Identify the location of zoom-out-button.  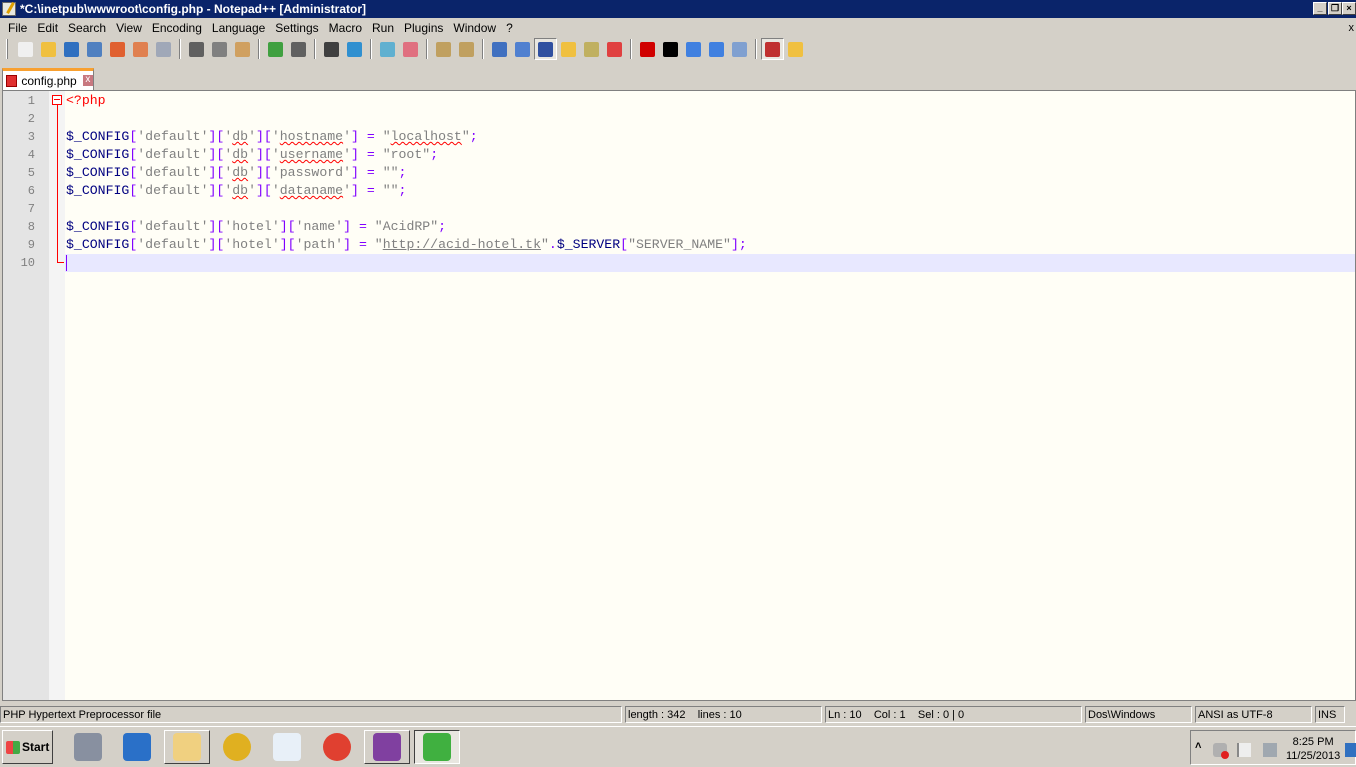
(410, 49).